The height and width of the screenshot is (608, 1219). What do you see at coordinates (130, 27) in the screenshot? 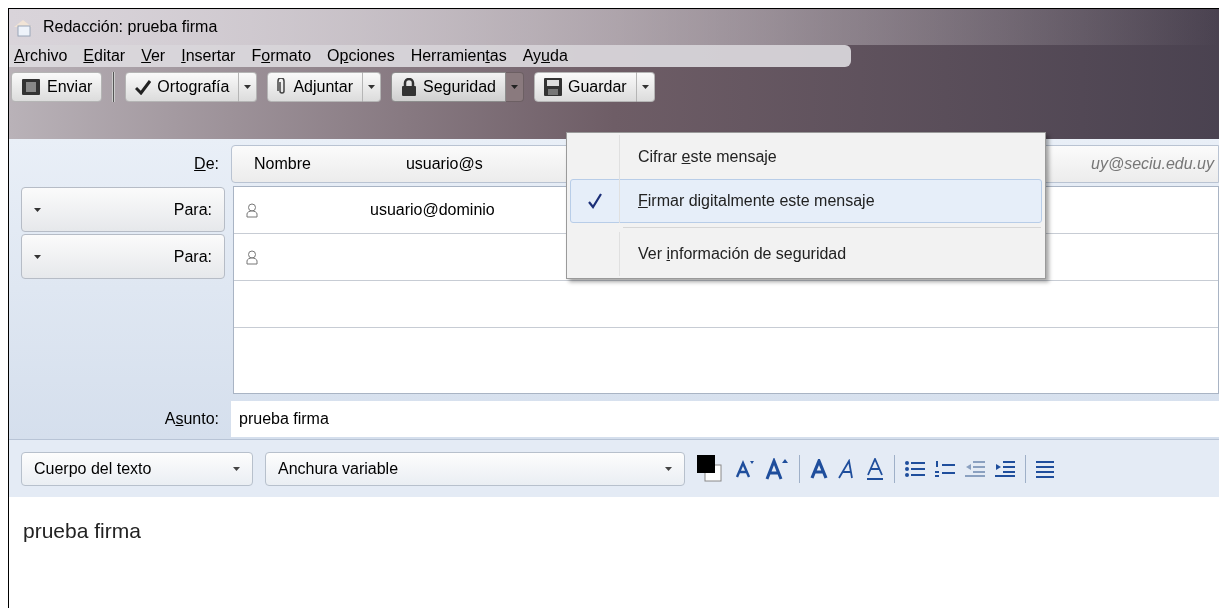
I see `window-title: Redacción: prueba firma` at bounding box center [130, 27].